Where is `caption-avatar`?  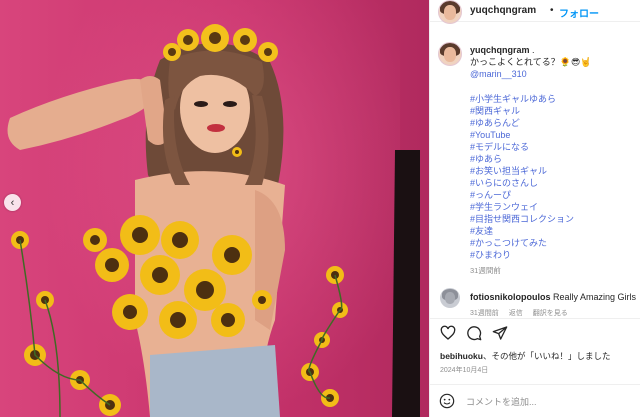
caption-avatar is located at coordinates (450, 54).